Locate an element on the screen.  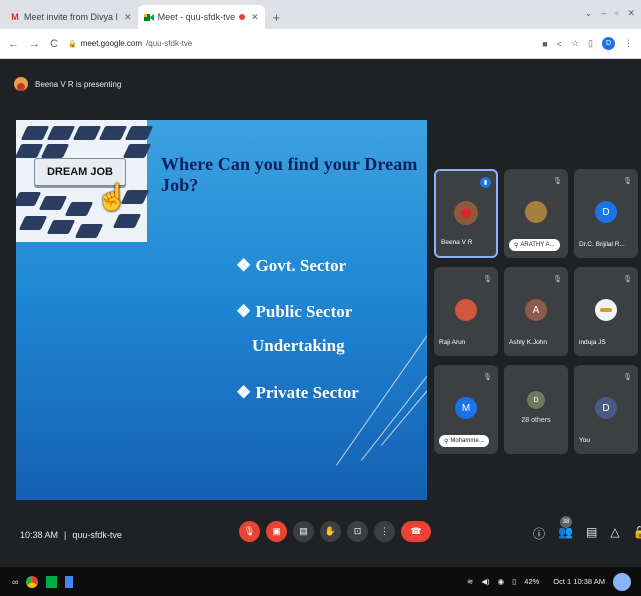
meet-icon is located at coordinates (148, 17).